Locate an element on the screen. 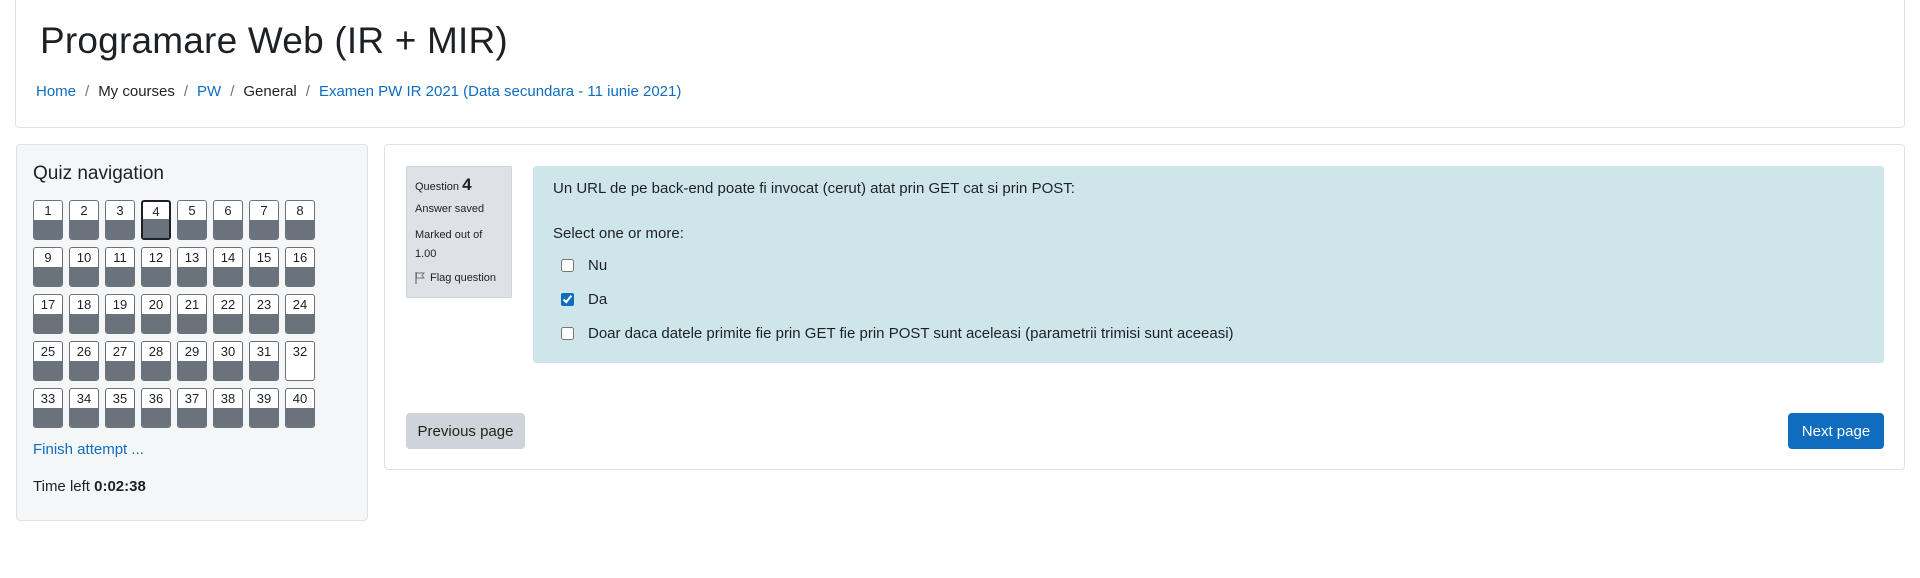  question-nav-number: 36 is located at coordinates (156, 398).